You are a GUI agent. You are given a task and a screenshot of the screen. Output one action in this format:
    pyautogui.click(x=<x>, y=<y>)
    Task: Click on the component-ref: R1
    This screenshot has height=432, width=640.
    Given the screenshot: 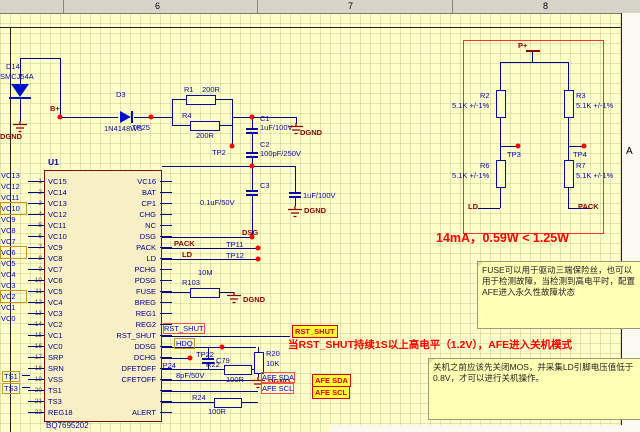 What is the action you would take?
    pyautogui.click(x=189, y=89)
    